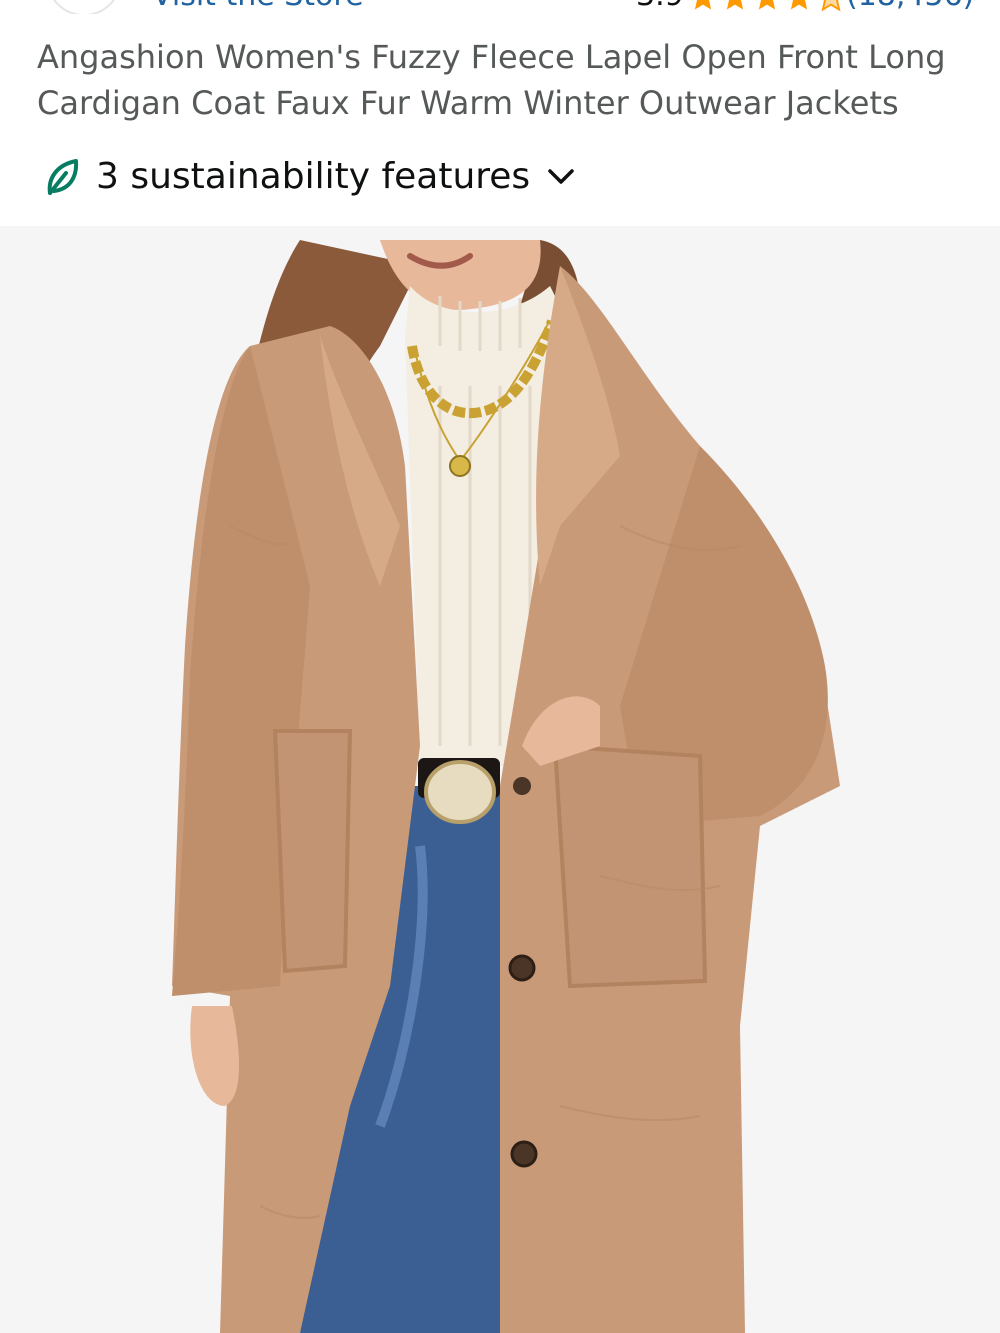 This screenshot has height=1333, width=1000. I want to click on leaf-icon, so click(63, 176).